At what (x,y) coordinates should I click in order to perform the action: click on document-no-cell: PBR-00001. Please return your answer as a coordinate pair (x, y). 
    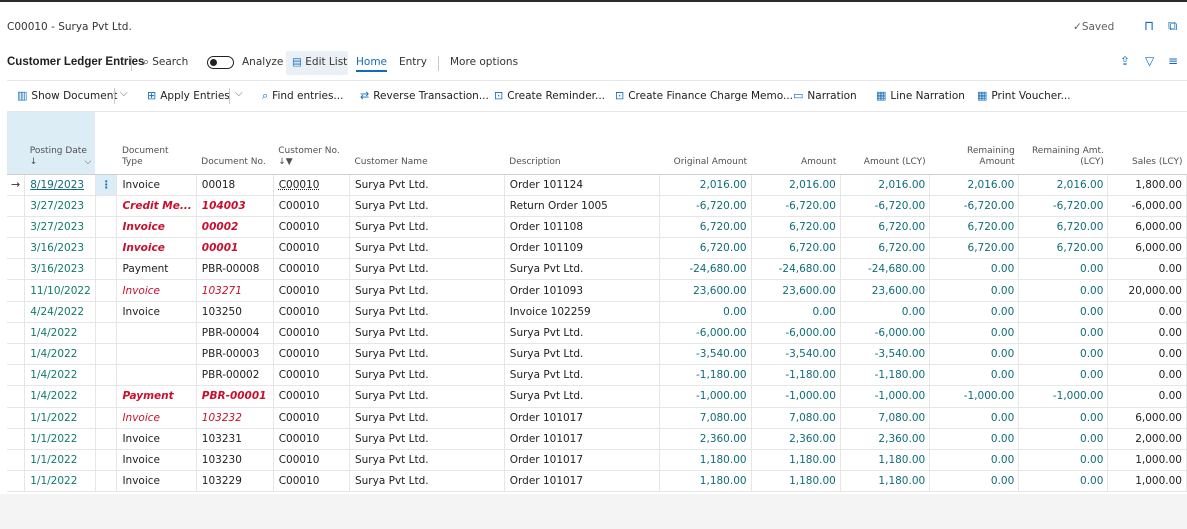
    Looking at the image, I should click on (235, 396).